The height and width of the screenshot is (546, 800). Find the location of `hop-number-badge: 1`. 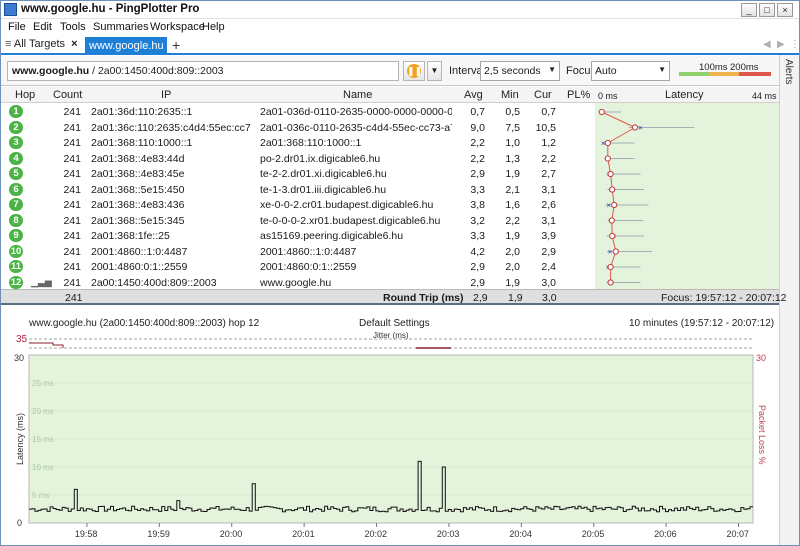

hop-number-badge: 1 is located at coordinates (16, 111).